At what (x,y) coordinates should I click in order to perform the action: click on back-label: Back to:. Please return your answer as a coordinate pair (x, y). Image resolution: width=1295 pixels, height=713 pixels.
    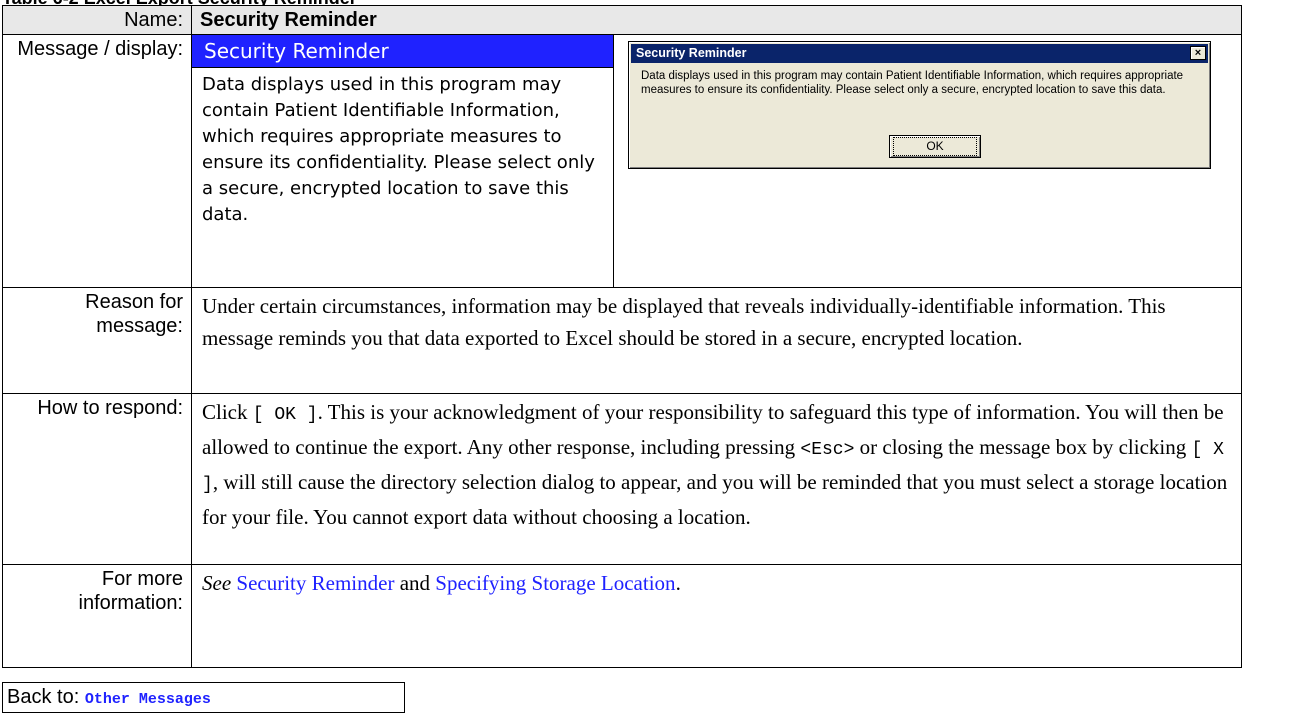
    Looking at the image, I should click on (43, 697).